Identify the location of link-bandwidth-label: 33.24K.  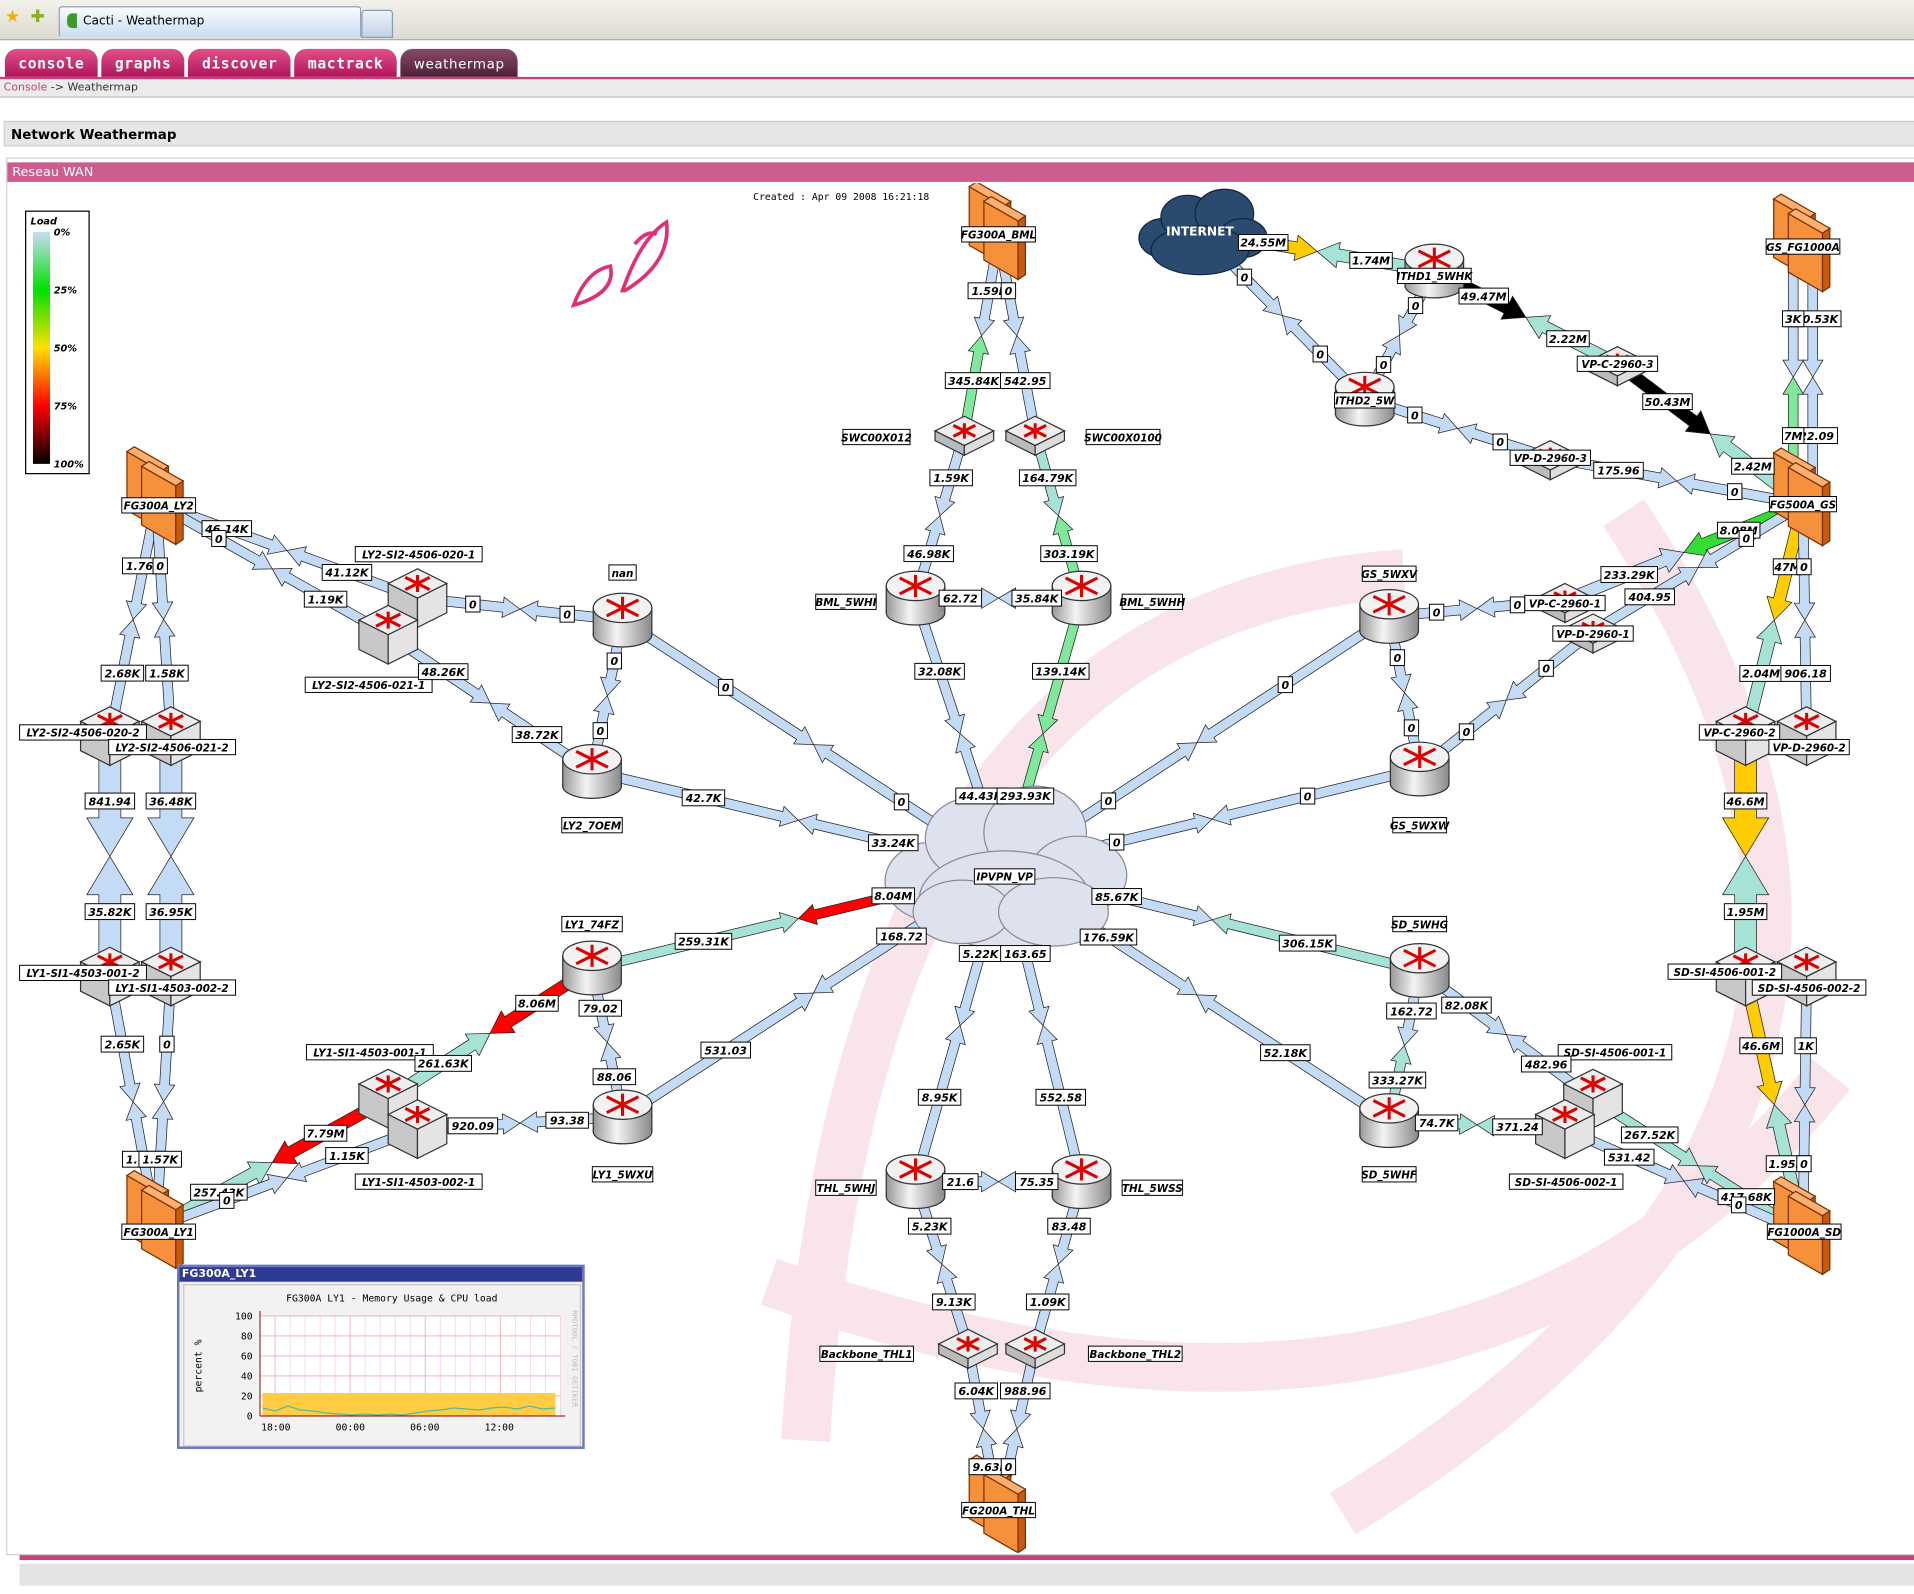
(893, 843).